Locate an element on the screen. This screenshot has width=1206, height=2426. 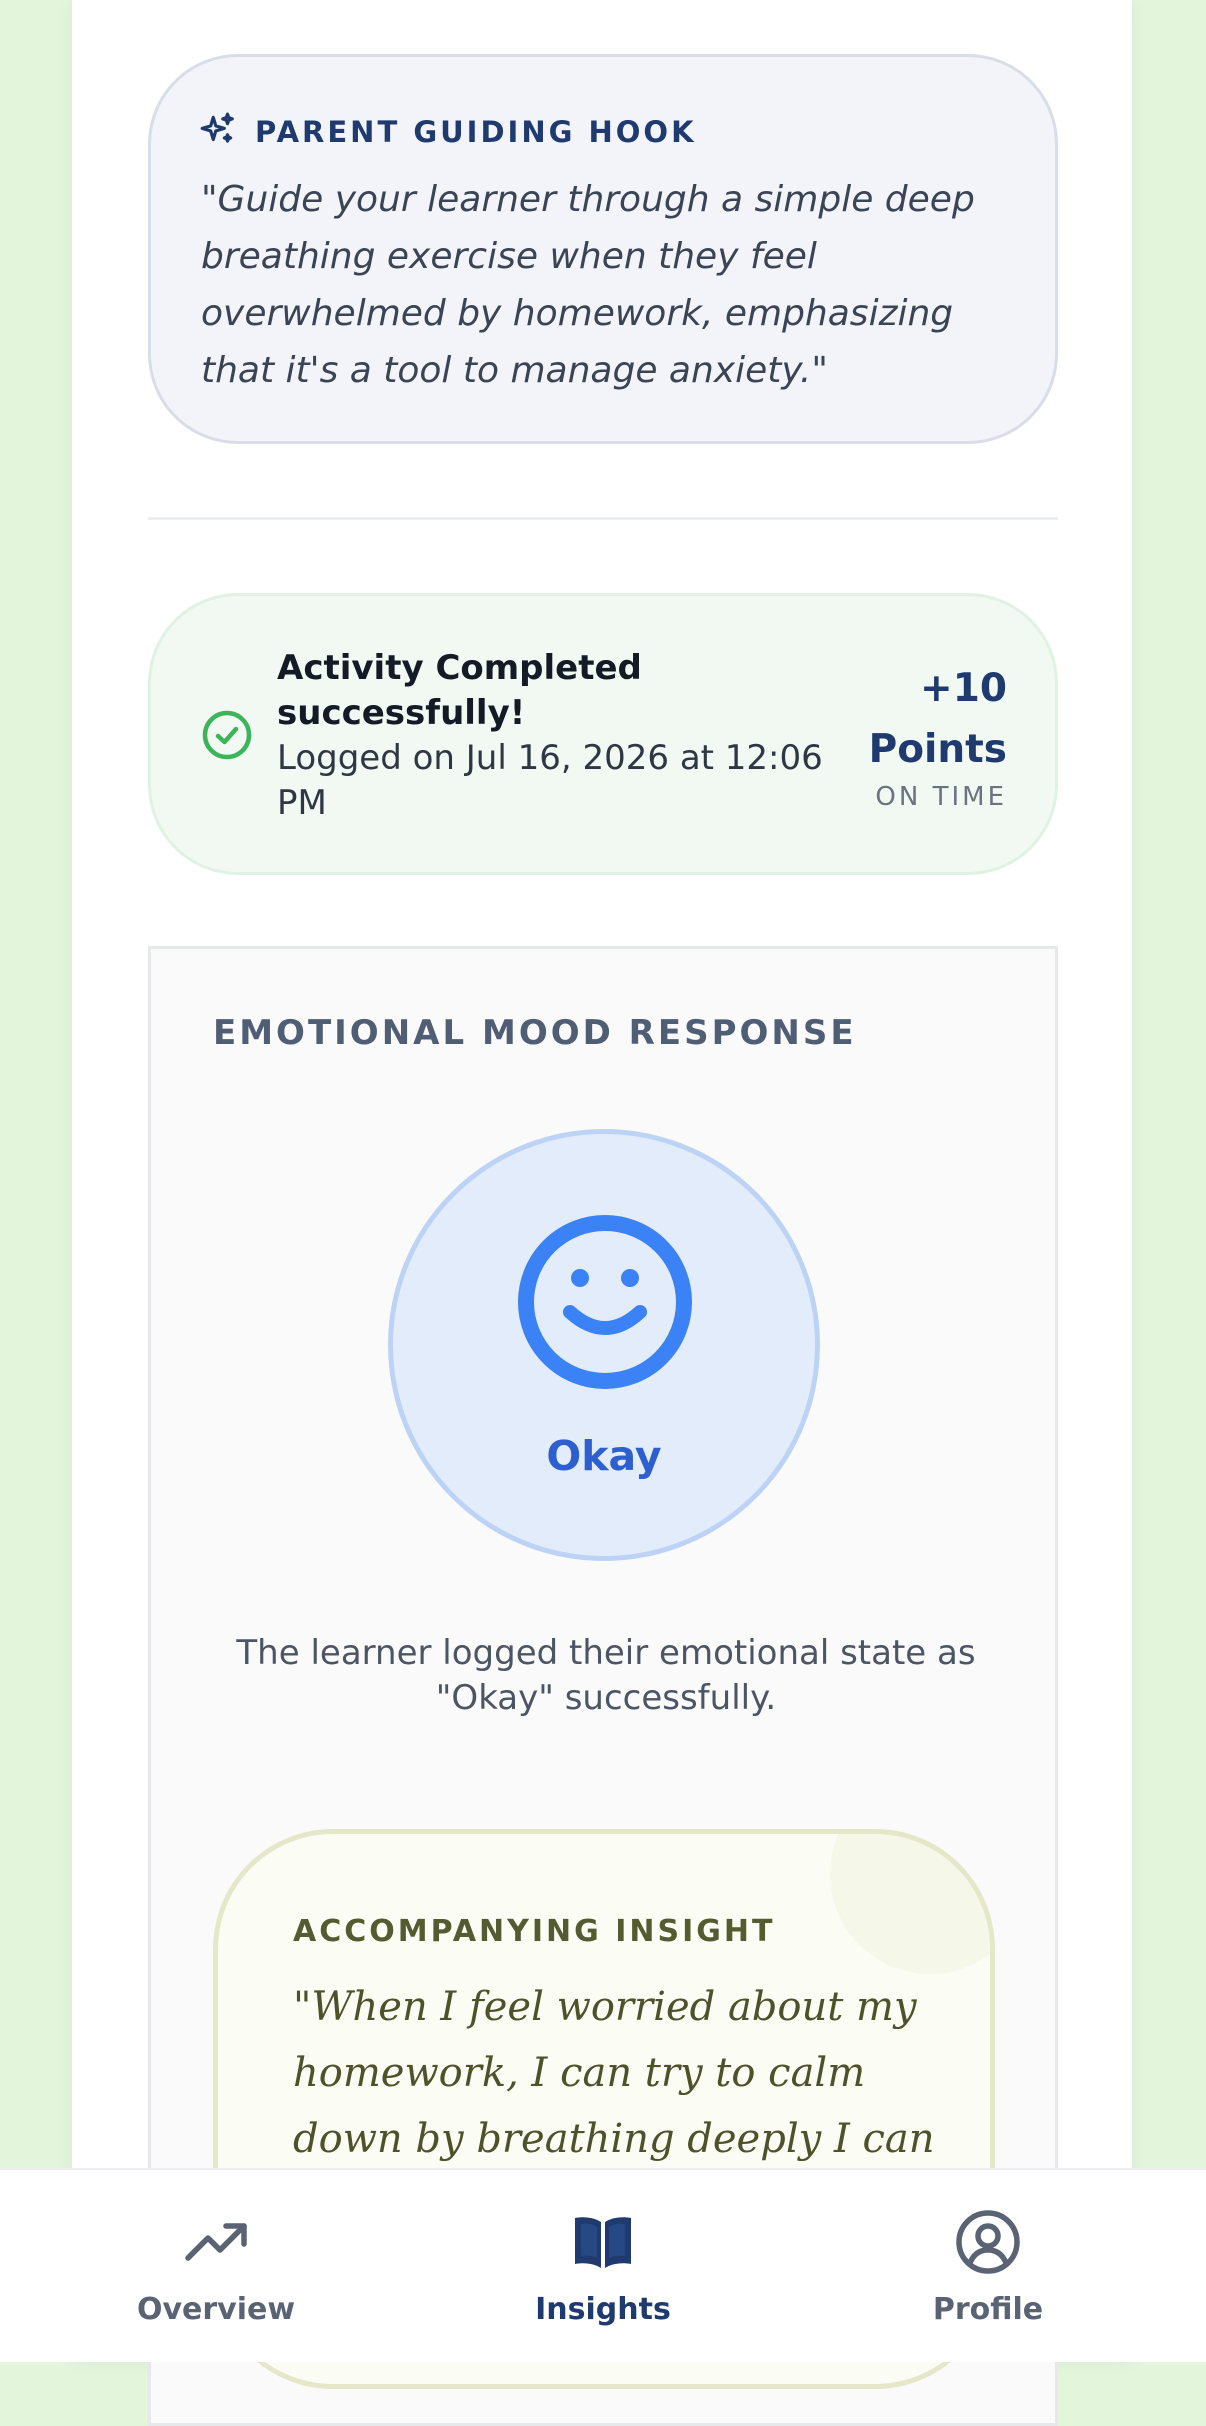
nav-label-profile: Profile is located at coordinates (988, 2309).